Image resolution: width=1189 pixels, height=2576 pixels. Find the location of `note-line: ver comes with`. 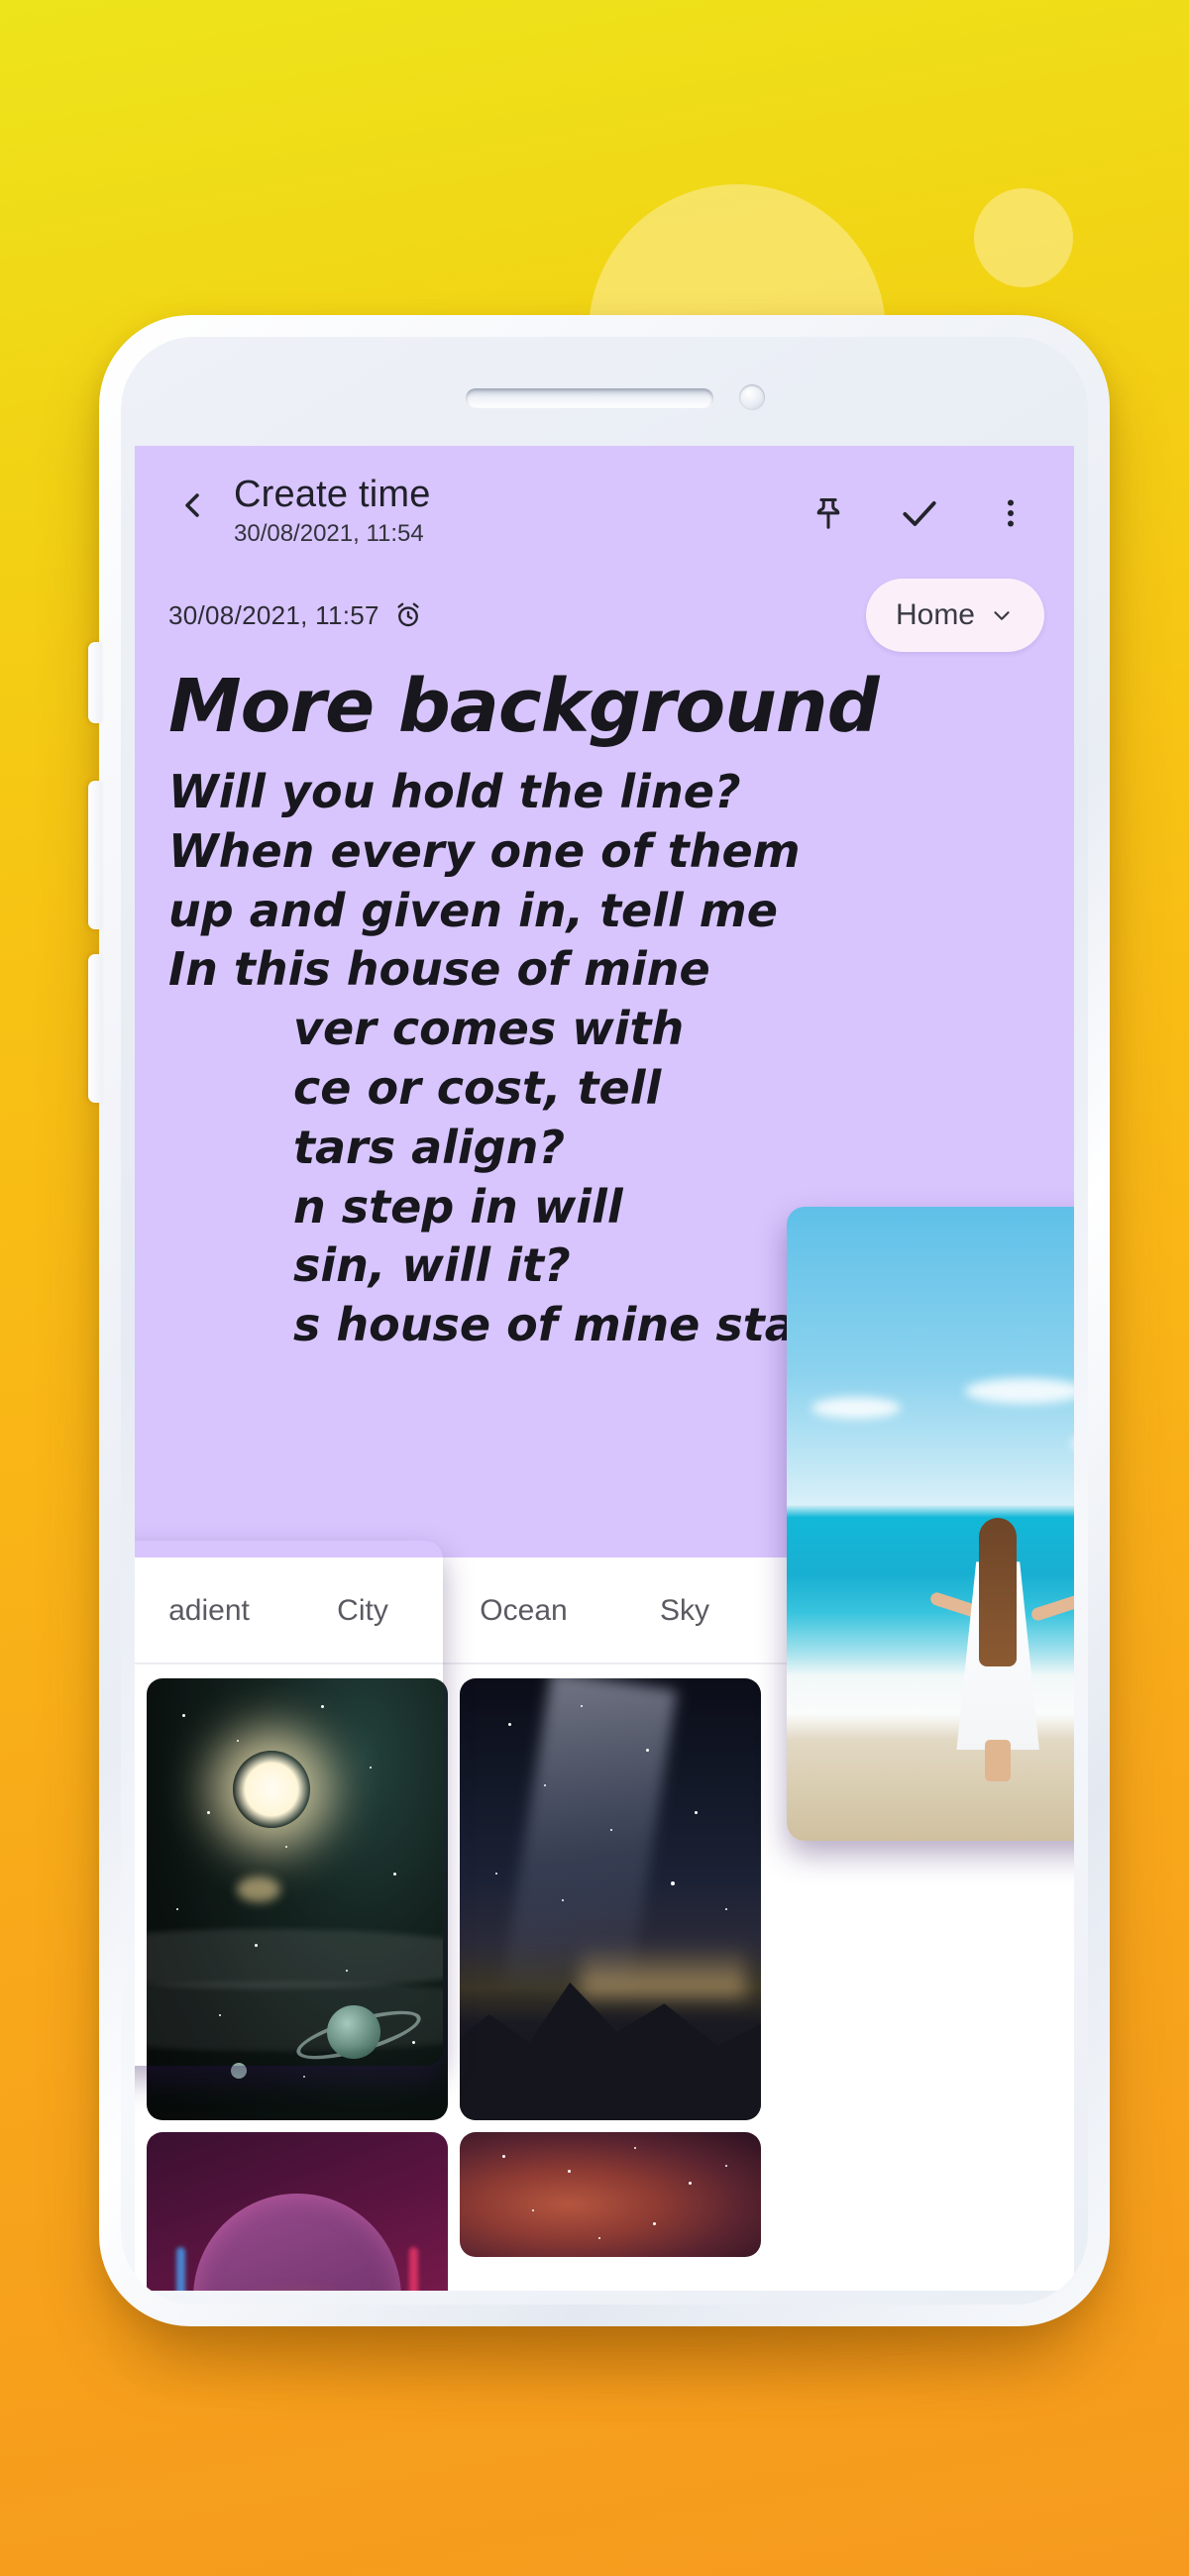

note-line: ver comes with is located at coordinates (489, 1029).